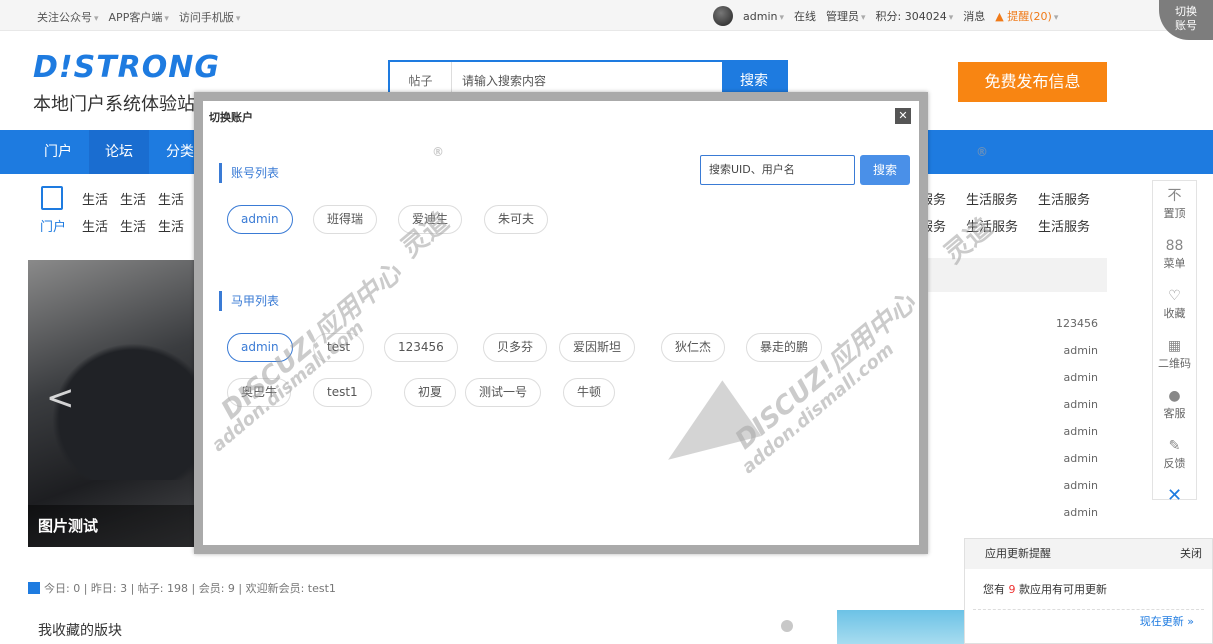 The width and height of the screenshot is (1213, 644). I want to click on side-label: 二维码, so click(1174, 363).